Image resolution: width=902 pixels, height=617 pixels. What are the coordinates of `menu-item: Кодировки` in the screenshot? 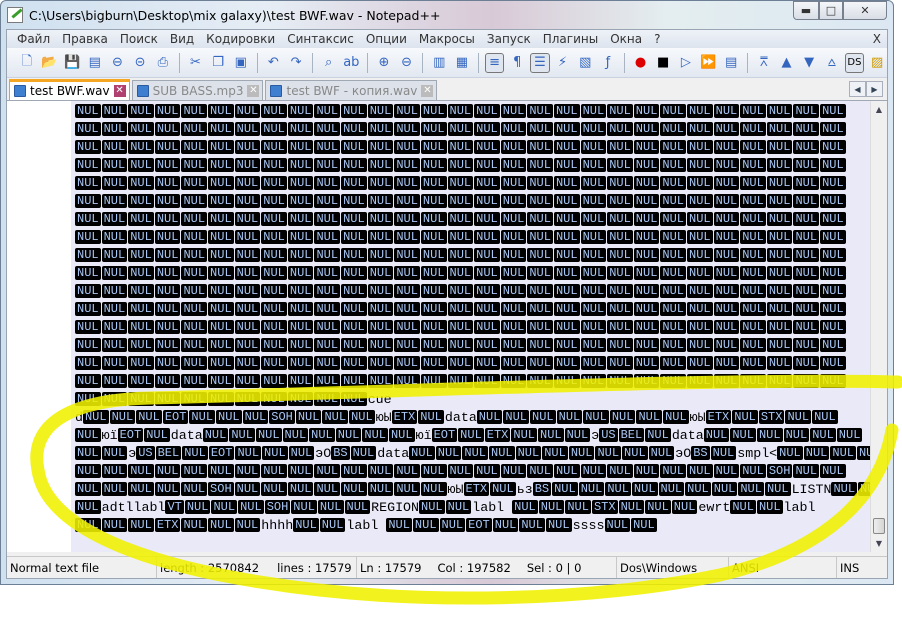 It's located at (240, 39).